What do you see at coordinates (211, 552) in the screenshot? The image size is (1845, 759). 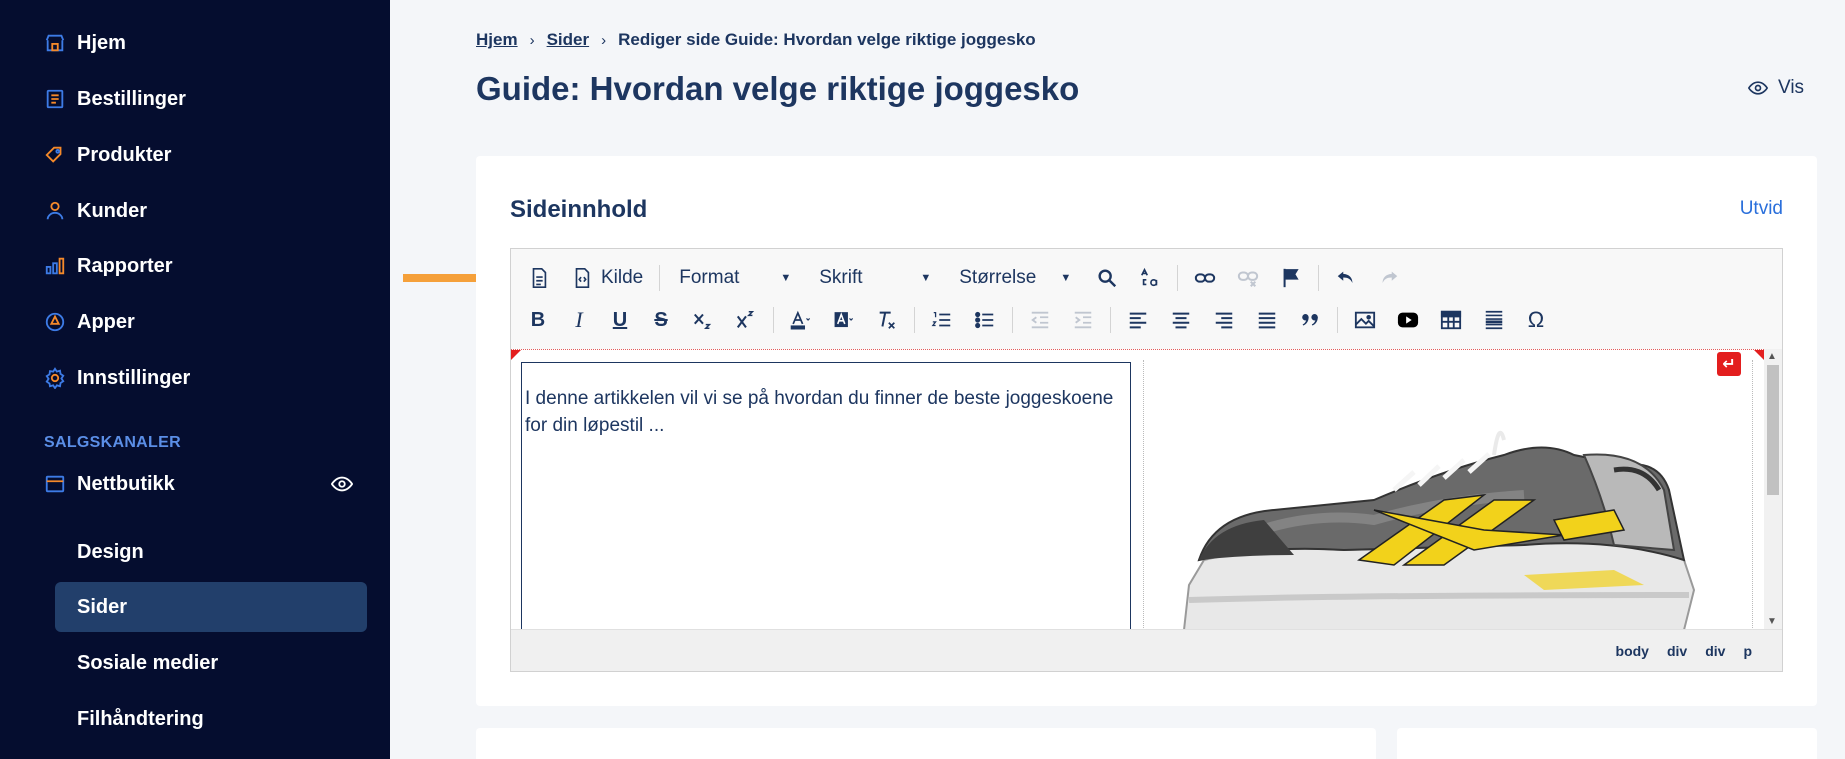 I see `sidebar-sub-design: Design` at bounding box center [211, 552].